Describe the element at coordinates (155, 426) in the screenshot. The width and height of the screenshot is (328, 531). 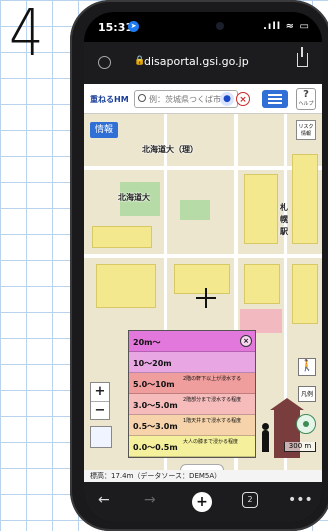
I see `legend-depth: 0.5〜3.0m` at that location.